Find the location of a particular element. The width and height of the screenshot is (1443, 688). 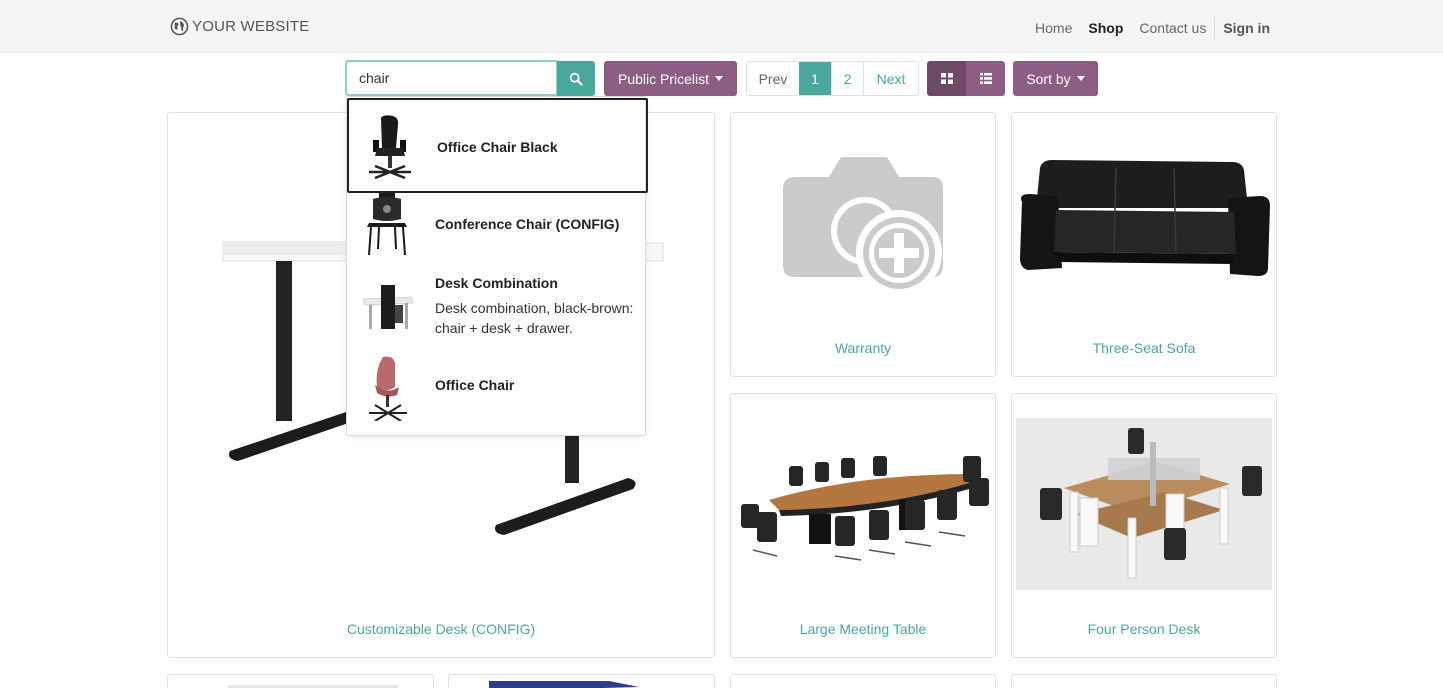

sort-dropdown: Sort by is located at coordinates (1055, 78).